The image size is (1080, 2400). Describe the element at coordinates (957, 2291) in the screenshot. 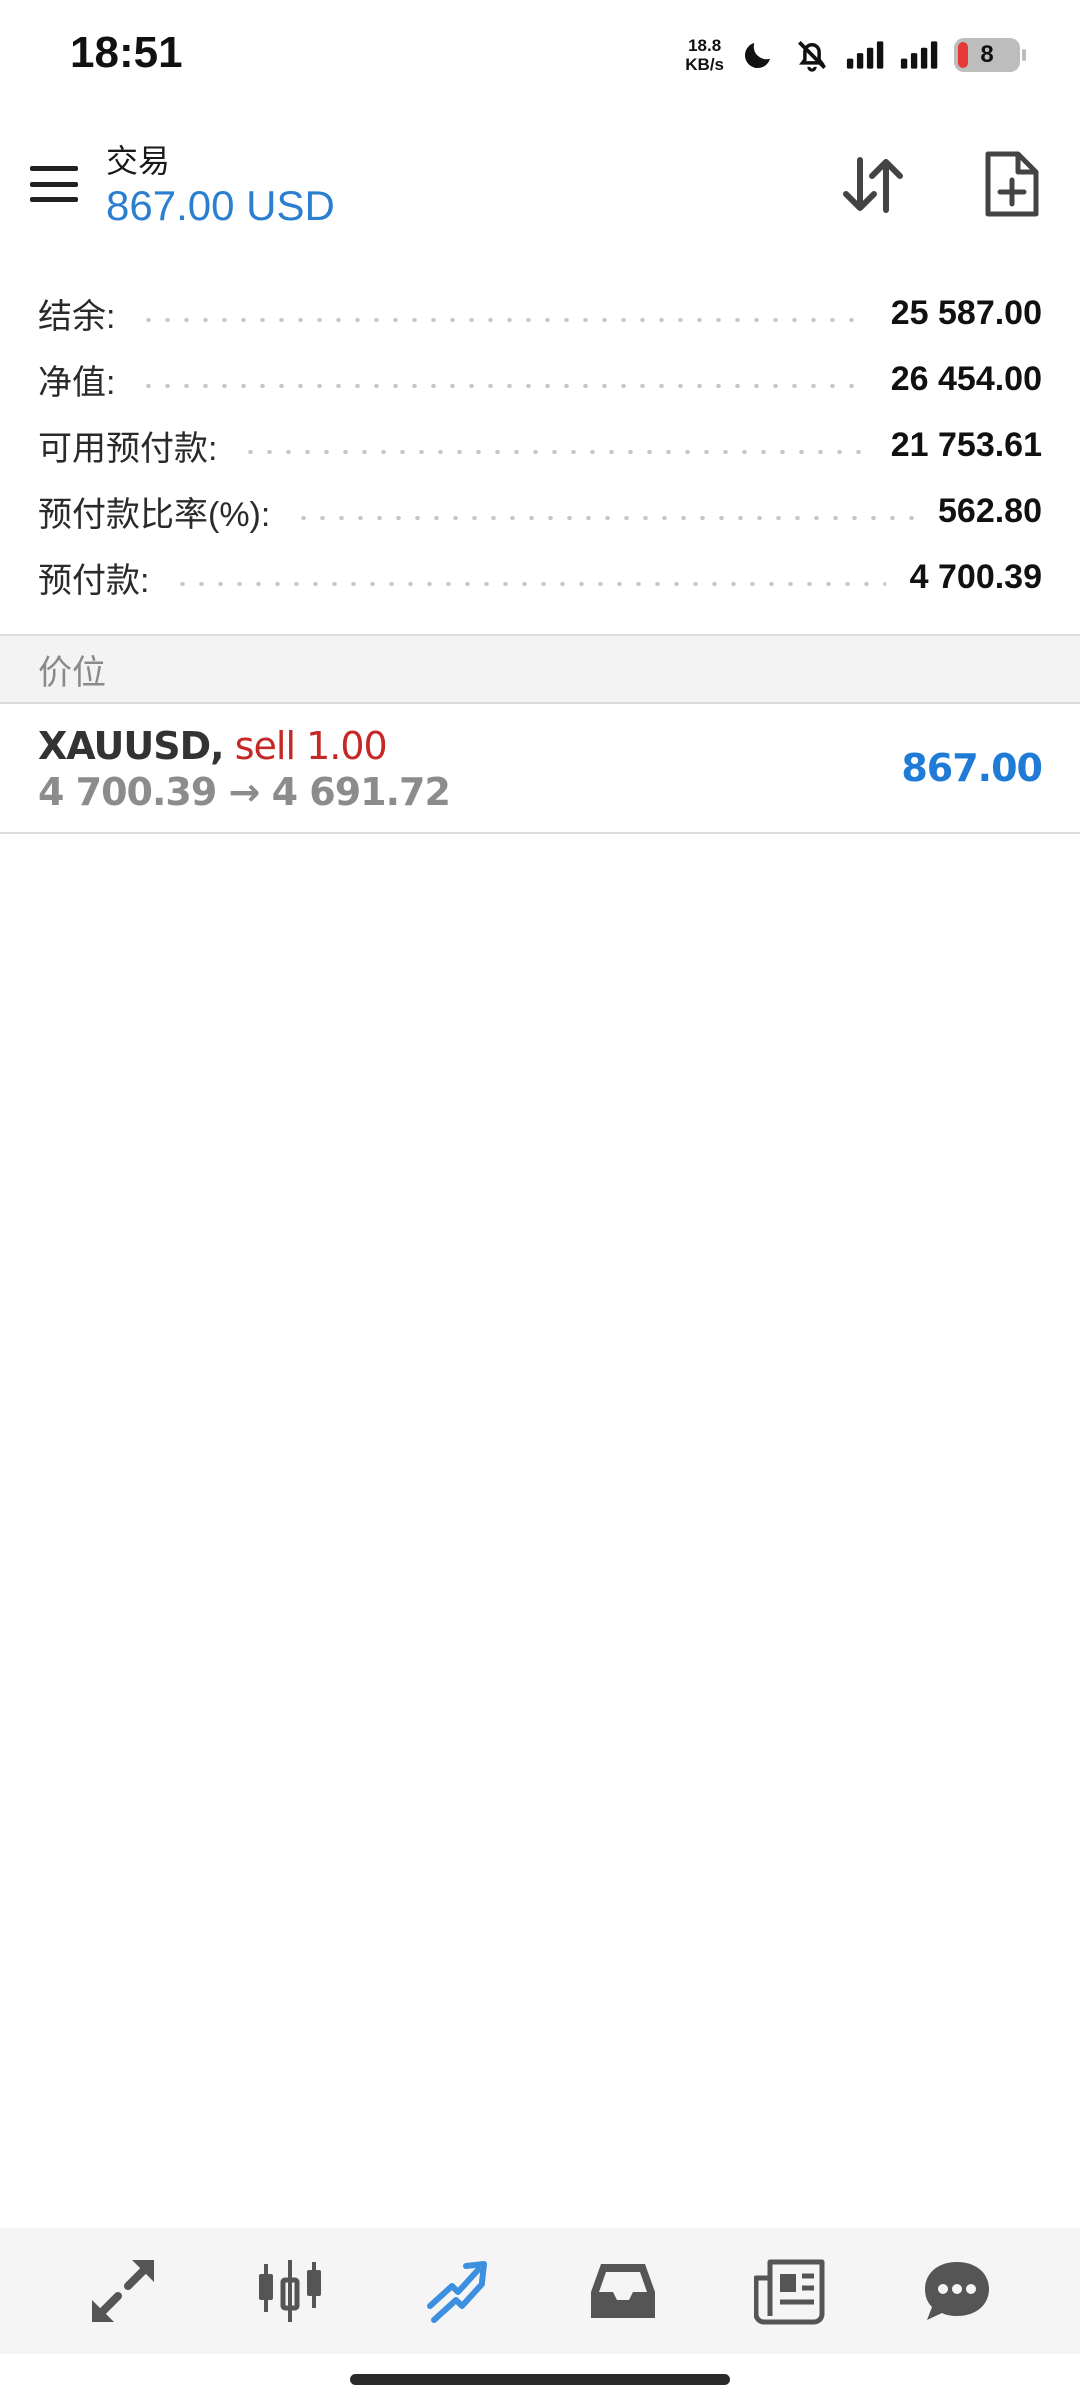

I see `messages-icon` at that location.